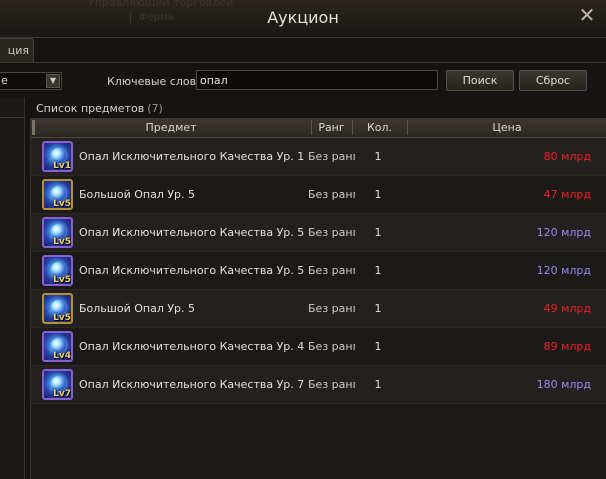 Image resolution: width=606 pixels, height=479 pixels. What do you see at coordinates (331, 127) in the screenshot?
I see `column-header-rank: Ранг` at bounding box center [331, 127].